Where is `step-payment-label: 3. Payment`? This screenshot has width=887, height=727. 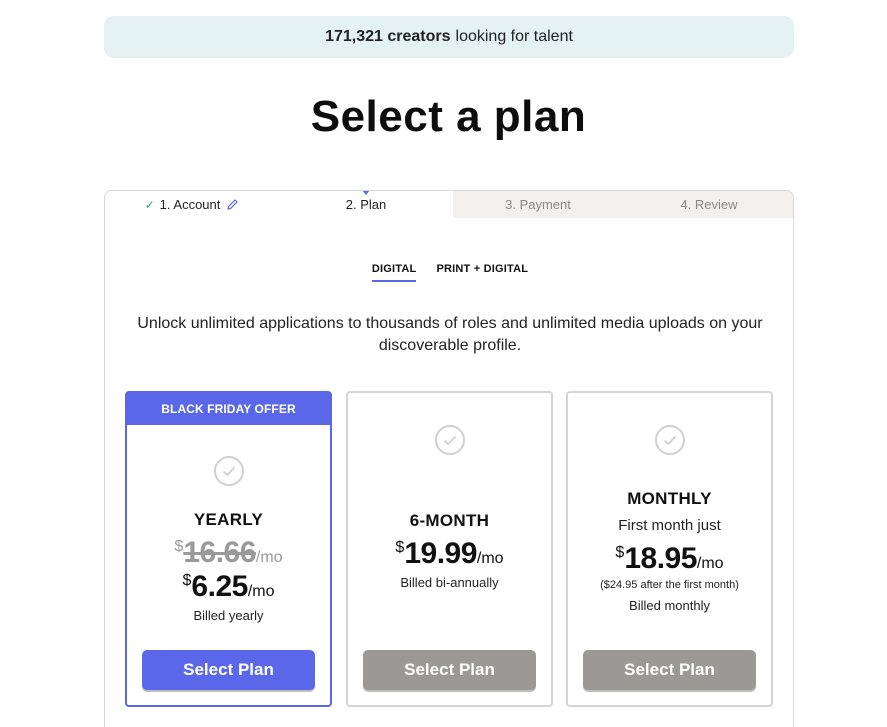
step-payment-label: 3. Payment is located at coordinates (538, 204).